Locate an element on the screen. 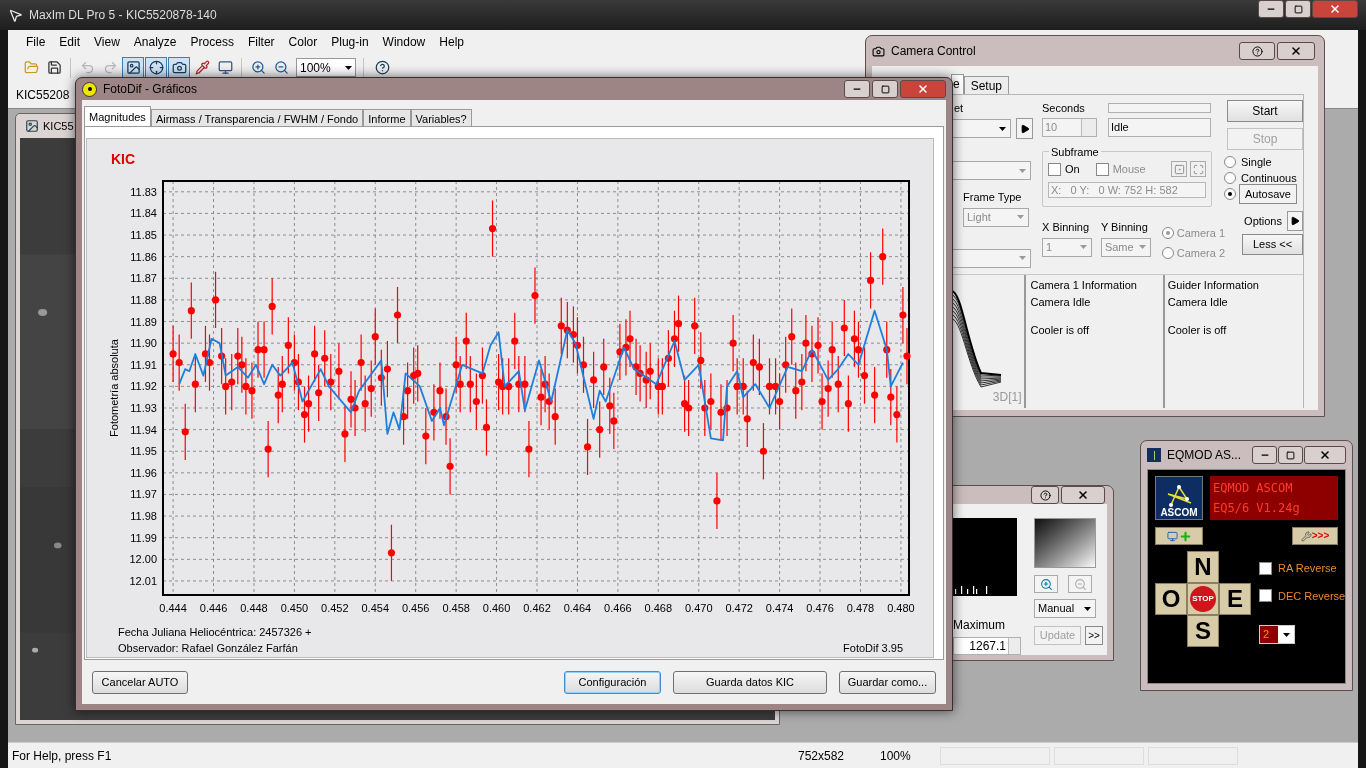 The height and width of the screenshot is (768, 1366). field-label: X Binning is located at coordinates (1066, 227).